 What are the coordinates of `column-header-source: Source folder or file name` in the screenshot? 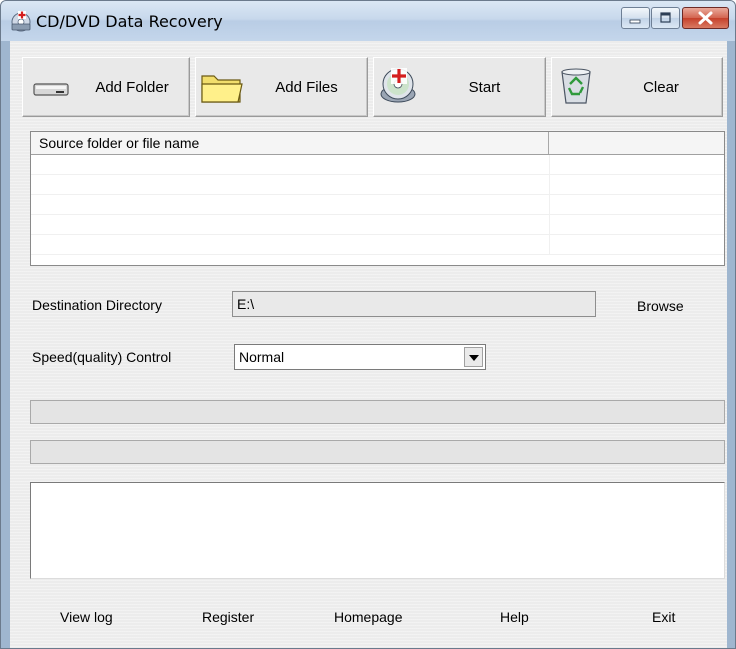 It's located at (290, 143).